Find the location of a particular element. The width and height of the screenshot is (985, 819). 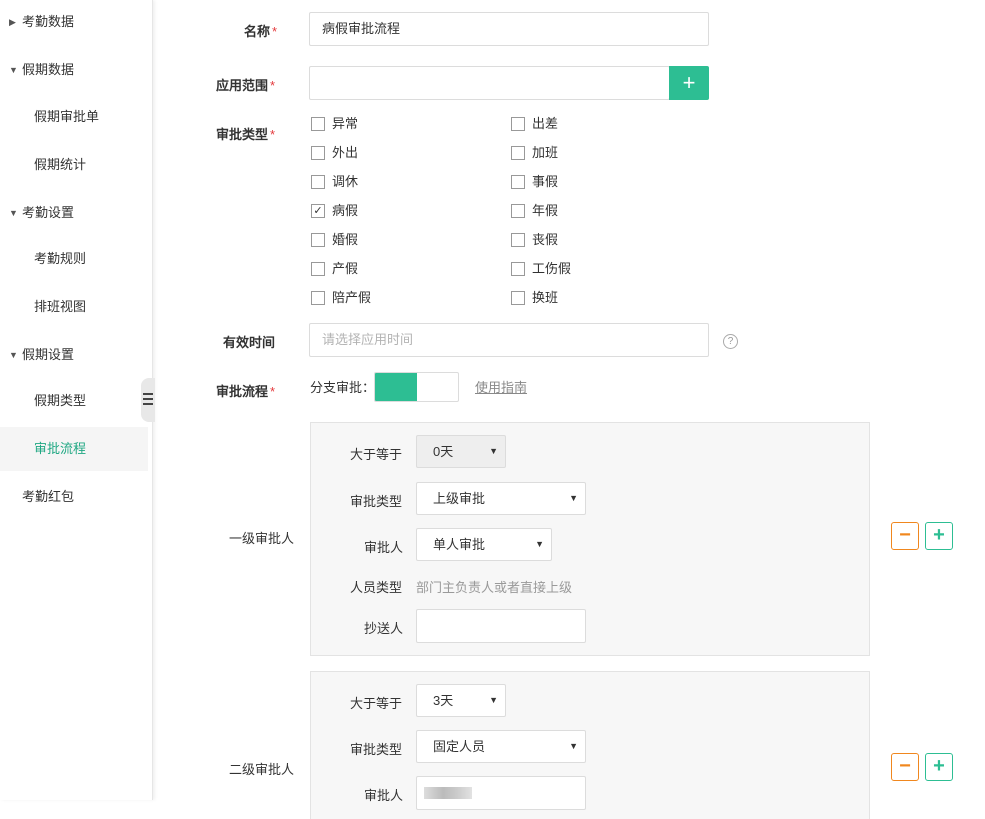

level-2-remove-button: − is located at coordinates (905, 767).